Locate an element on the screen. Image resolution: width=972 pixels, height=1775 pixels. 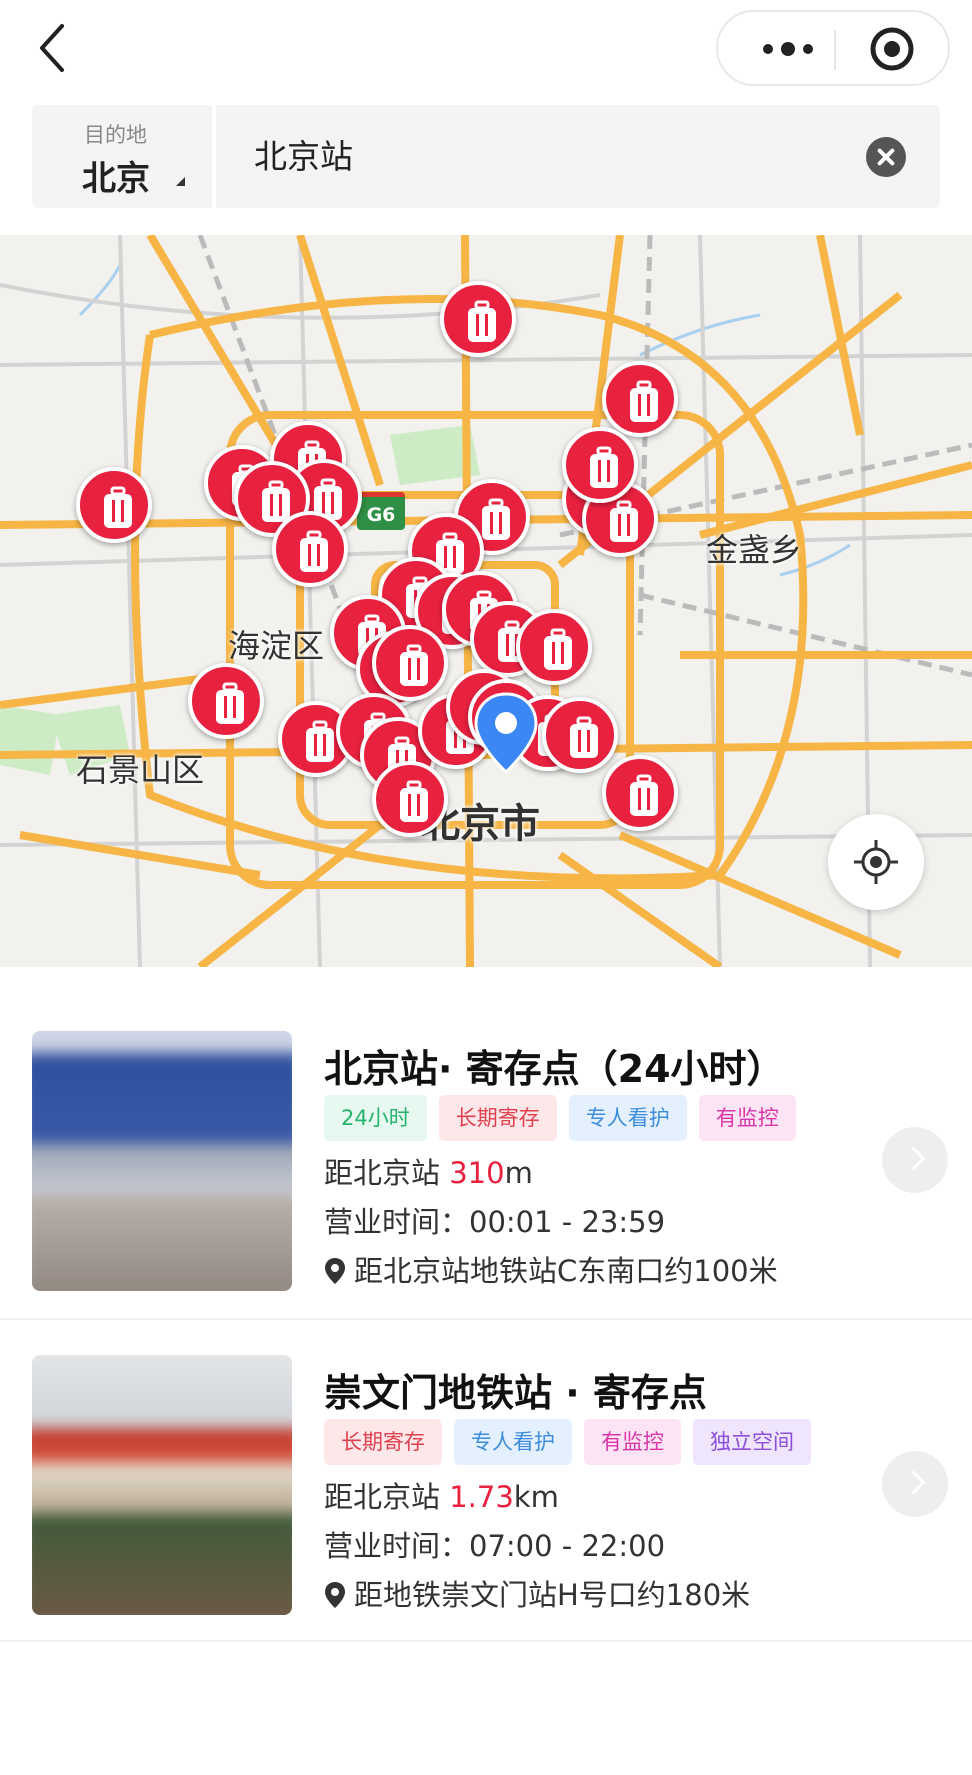
more-button is located at coordinates (788, 49).